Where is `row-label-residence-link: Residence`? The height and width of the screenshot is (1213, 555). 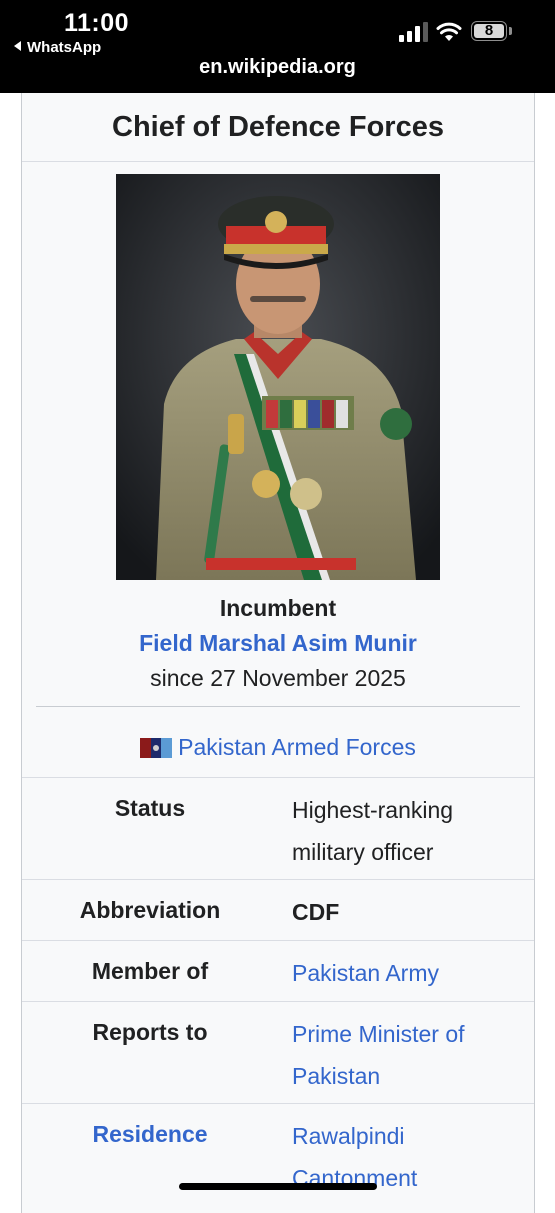
row-label-residence-link: Residence is located at coordinates (150, 1134).